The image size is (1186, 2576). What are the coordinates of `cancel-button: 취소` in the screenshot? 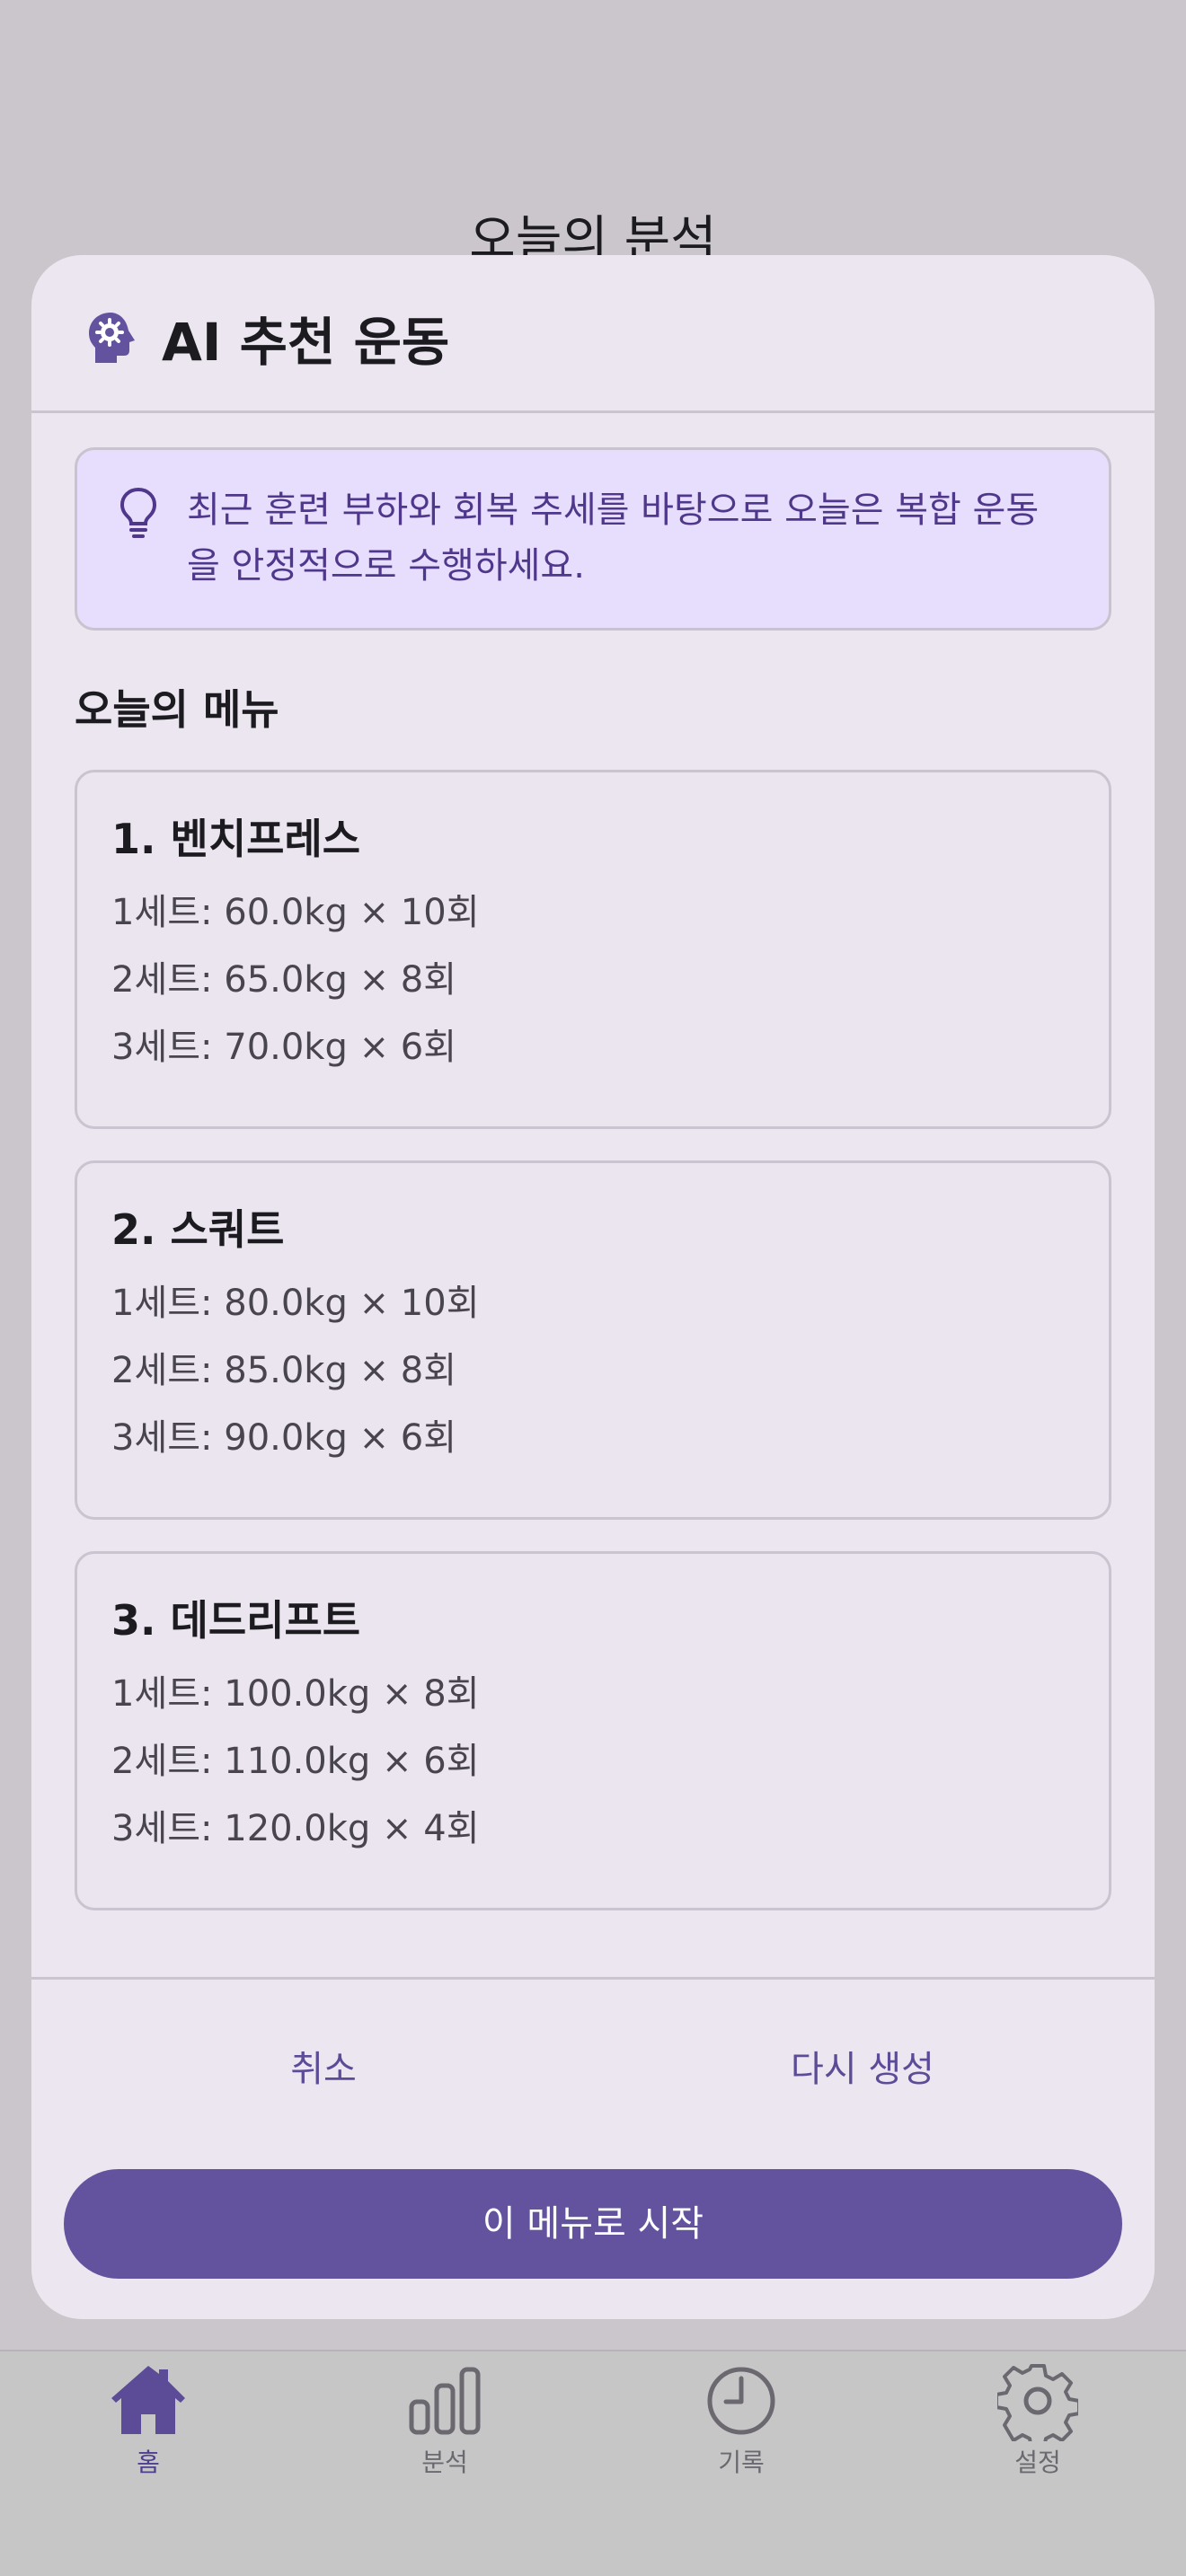 It's located at (323, 2069).